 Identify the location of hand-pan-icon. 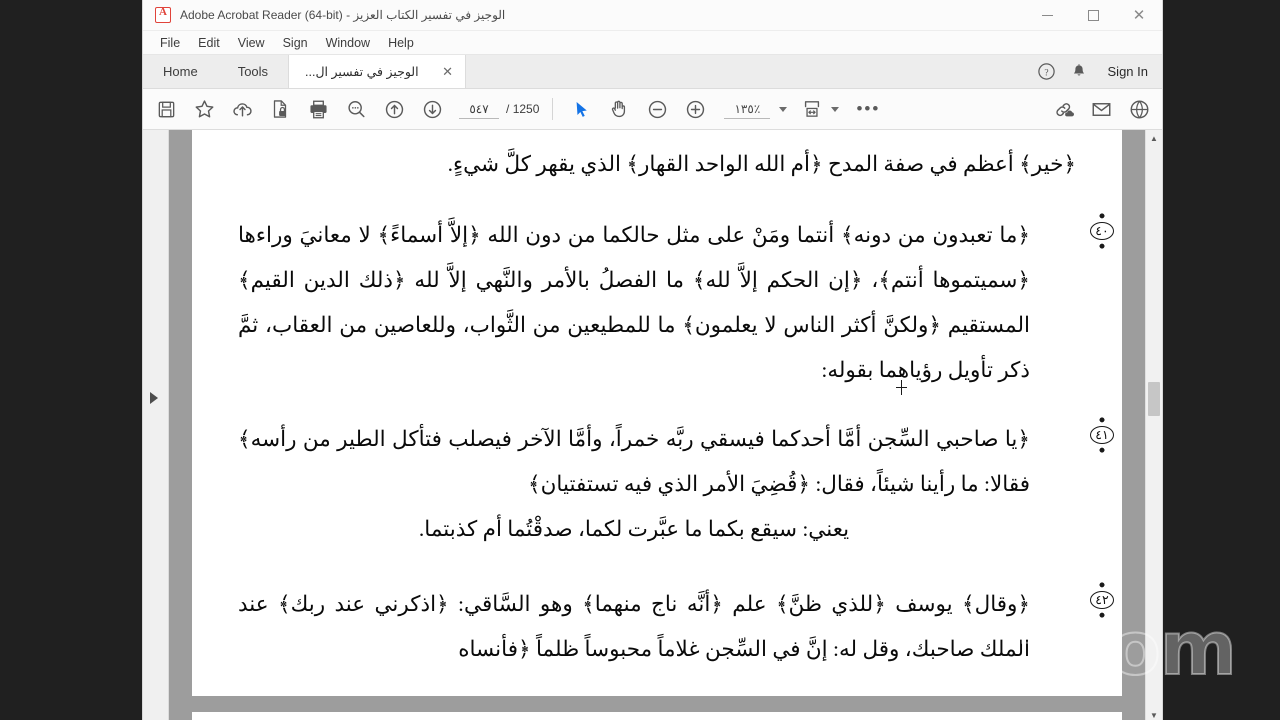
(619, 109).